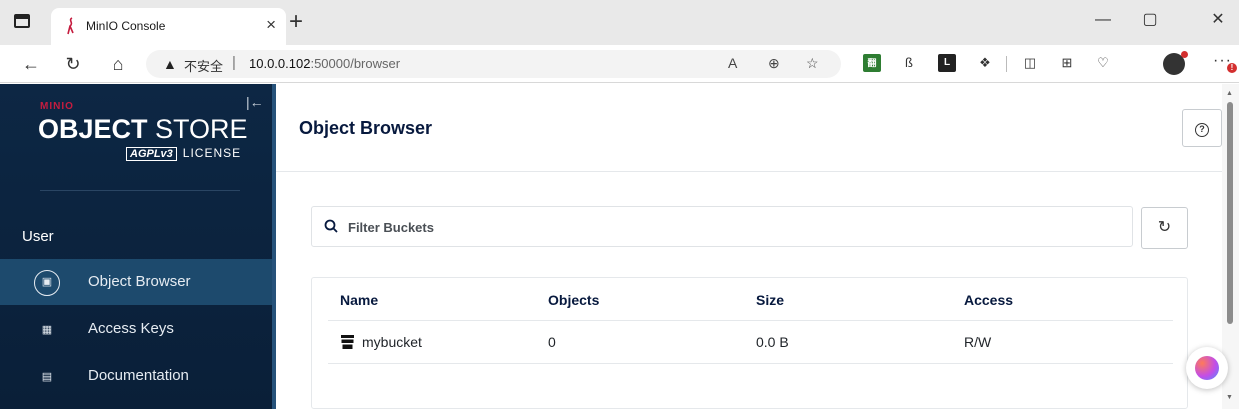  Describe the element at coordinates (255, 102) in the screenshot. I see `collapse-sidebar-icon: |←` at that location.